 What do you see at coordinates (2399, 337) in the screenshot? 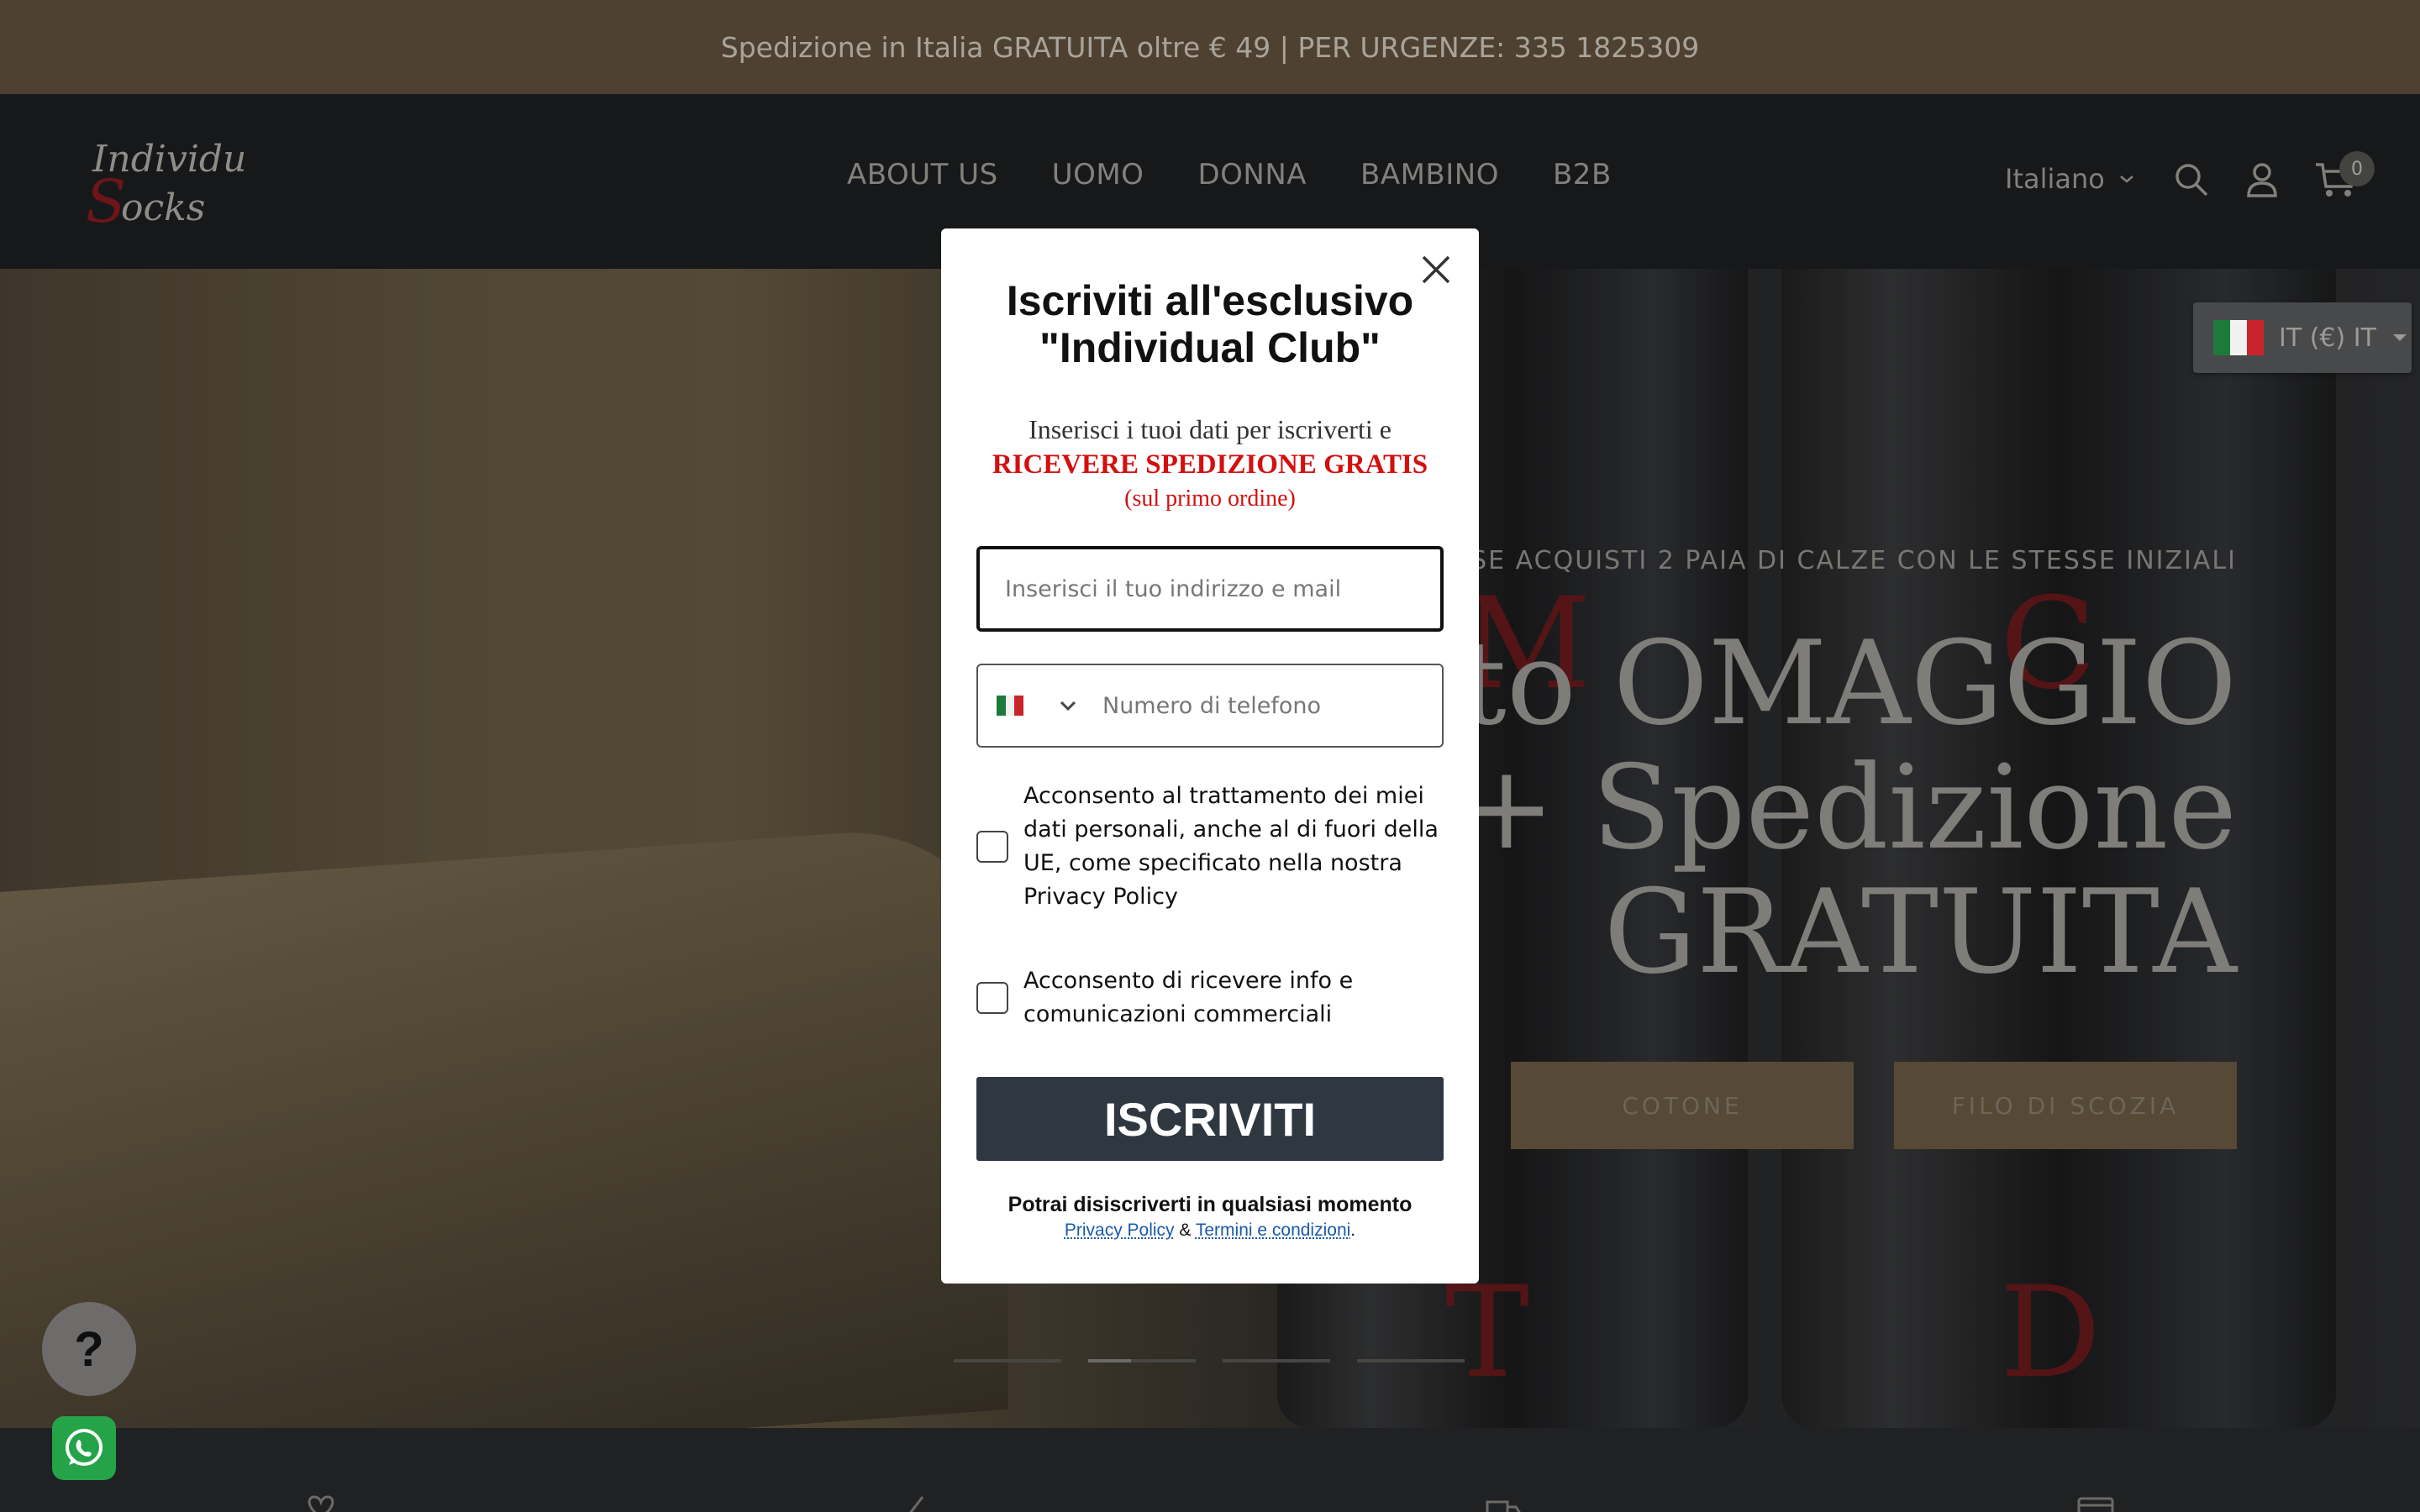
I see `caret-down-icon` at bounding box center [2399, 337].